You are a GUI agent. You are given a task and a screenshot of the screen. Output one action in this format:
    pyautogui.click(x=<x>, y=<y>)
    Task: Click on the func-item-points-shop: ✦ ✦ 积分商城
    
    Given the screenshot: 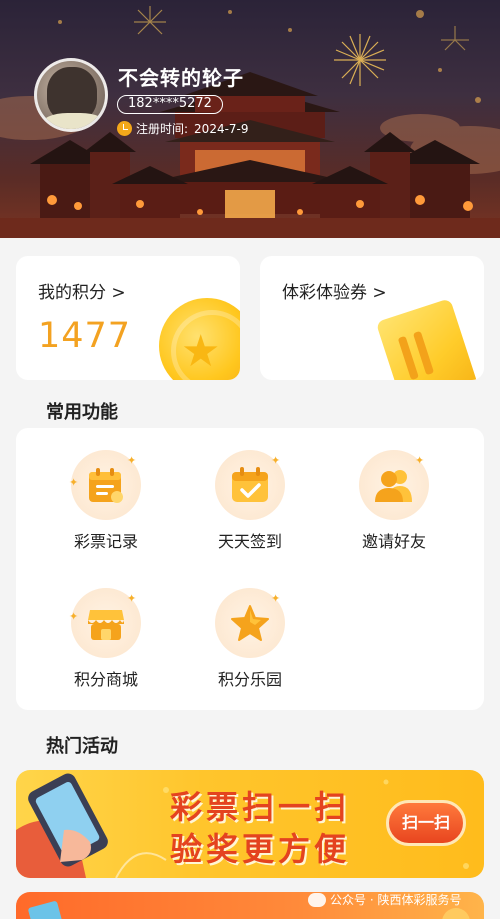 What is the action you would take?
    pyautogui.click(x=106, y=639)
    